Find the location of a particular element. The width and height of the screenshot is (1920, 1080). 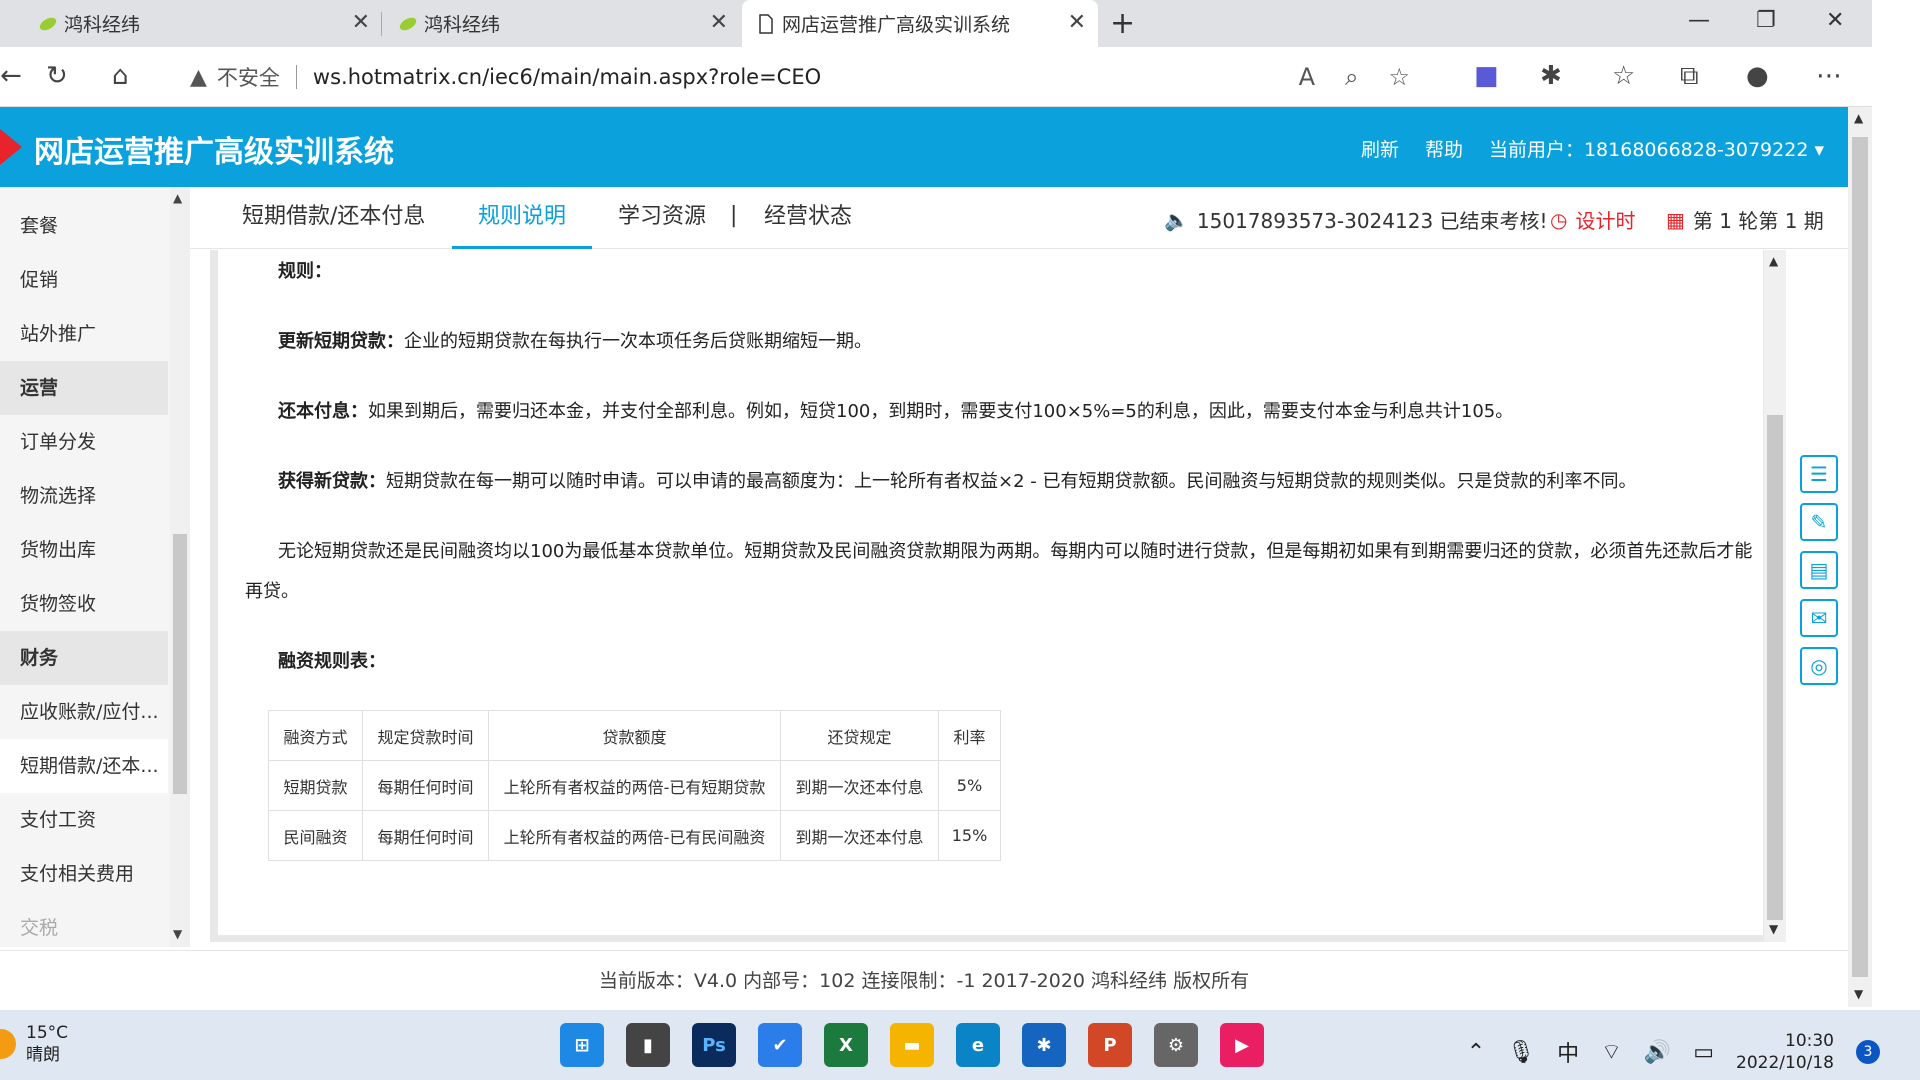

sidebar-item-outbound: 货物出库 is located at coordinates (84, 550).